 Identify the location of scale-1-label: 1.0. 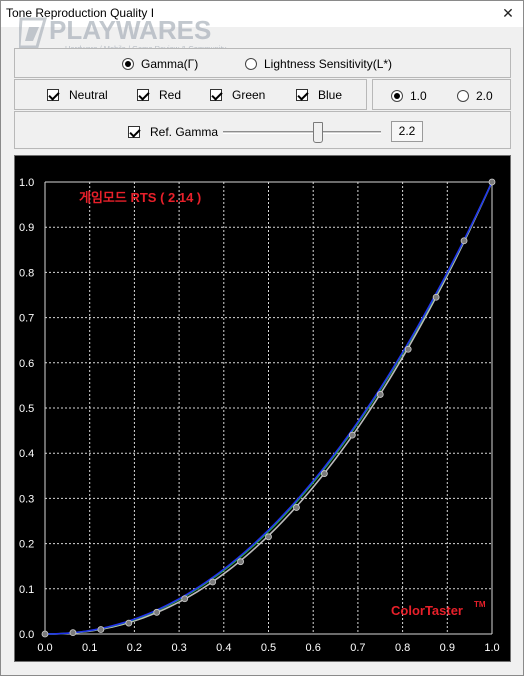
(418, 96).